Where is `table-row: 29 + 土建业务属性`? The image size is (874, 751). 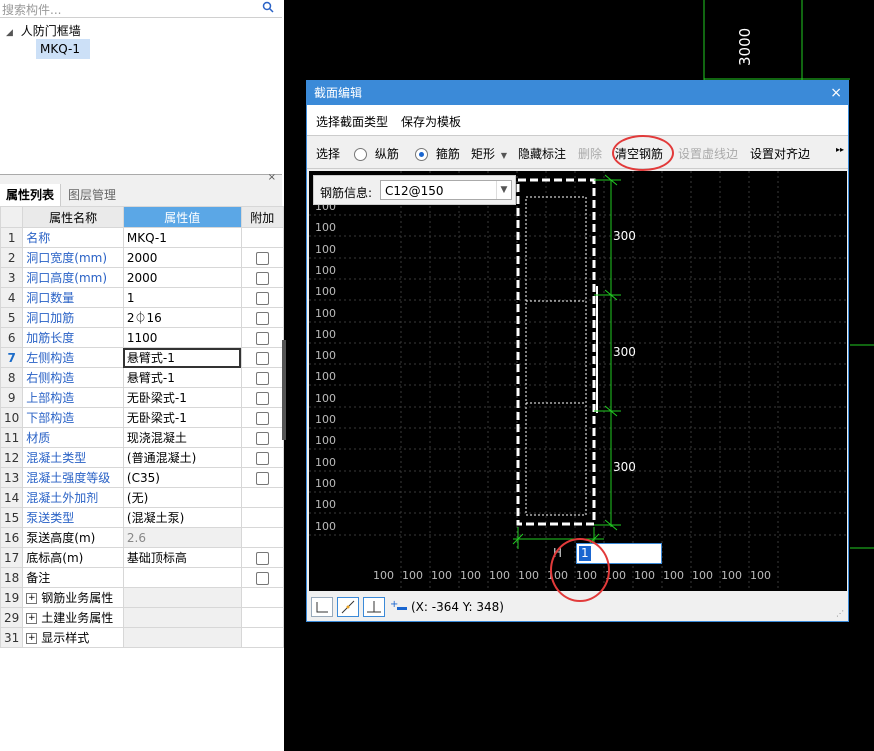
table-row: 29 + 土建业务属性 is located at coordinates (142, 617).